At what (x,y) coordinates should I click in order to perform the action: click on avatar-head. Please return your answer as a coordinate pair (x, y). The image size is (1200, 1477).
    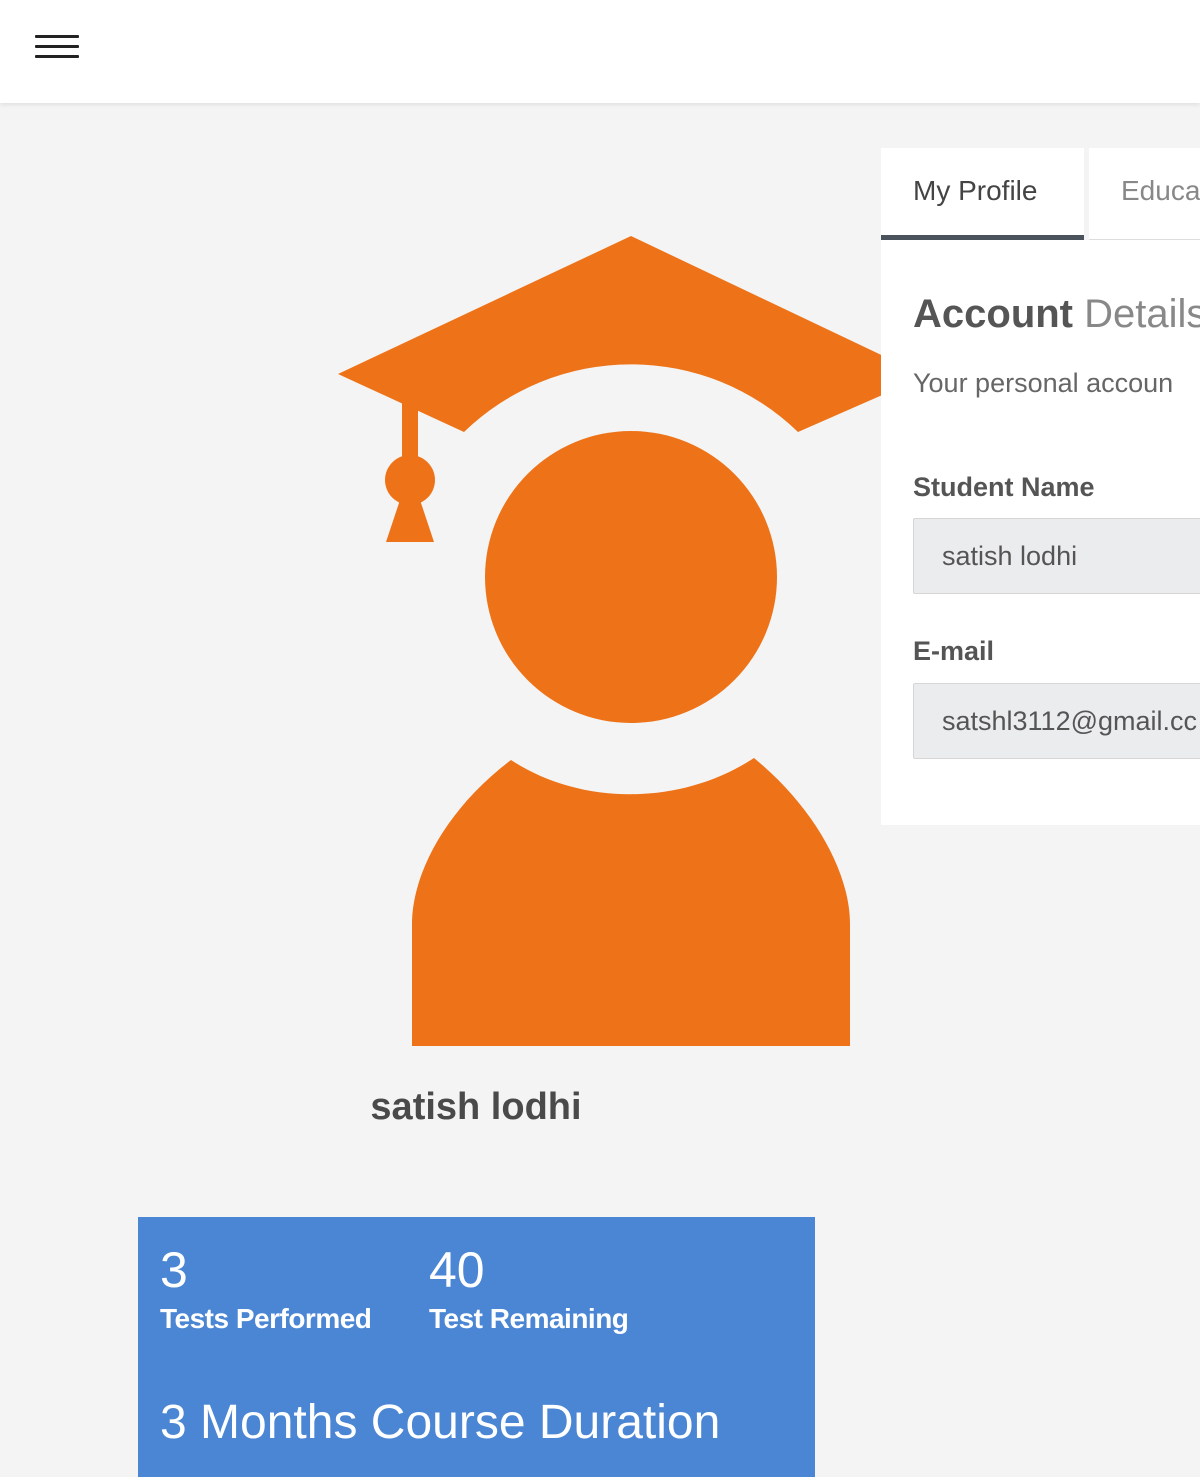
    Looking at the image, I should click on (631, 577).